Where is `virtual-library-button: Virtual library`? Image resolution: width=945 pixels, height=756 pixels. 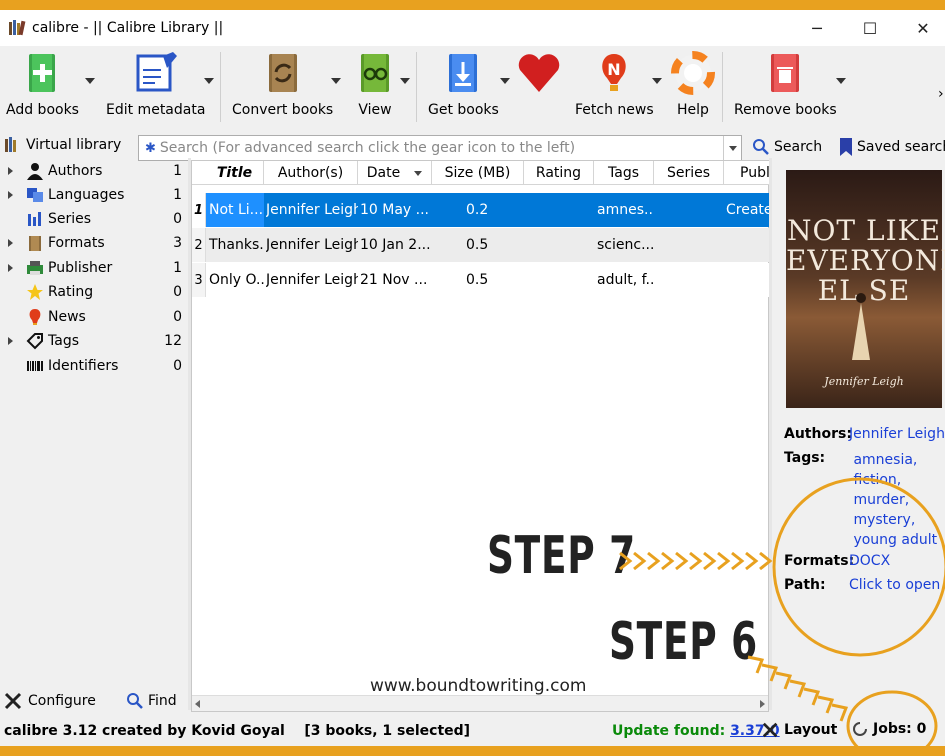
virtual-library-button: Virtual library is located at coordinates (62, 145).